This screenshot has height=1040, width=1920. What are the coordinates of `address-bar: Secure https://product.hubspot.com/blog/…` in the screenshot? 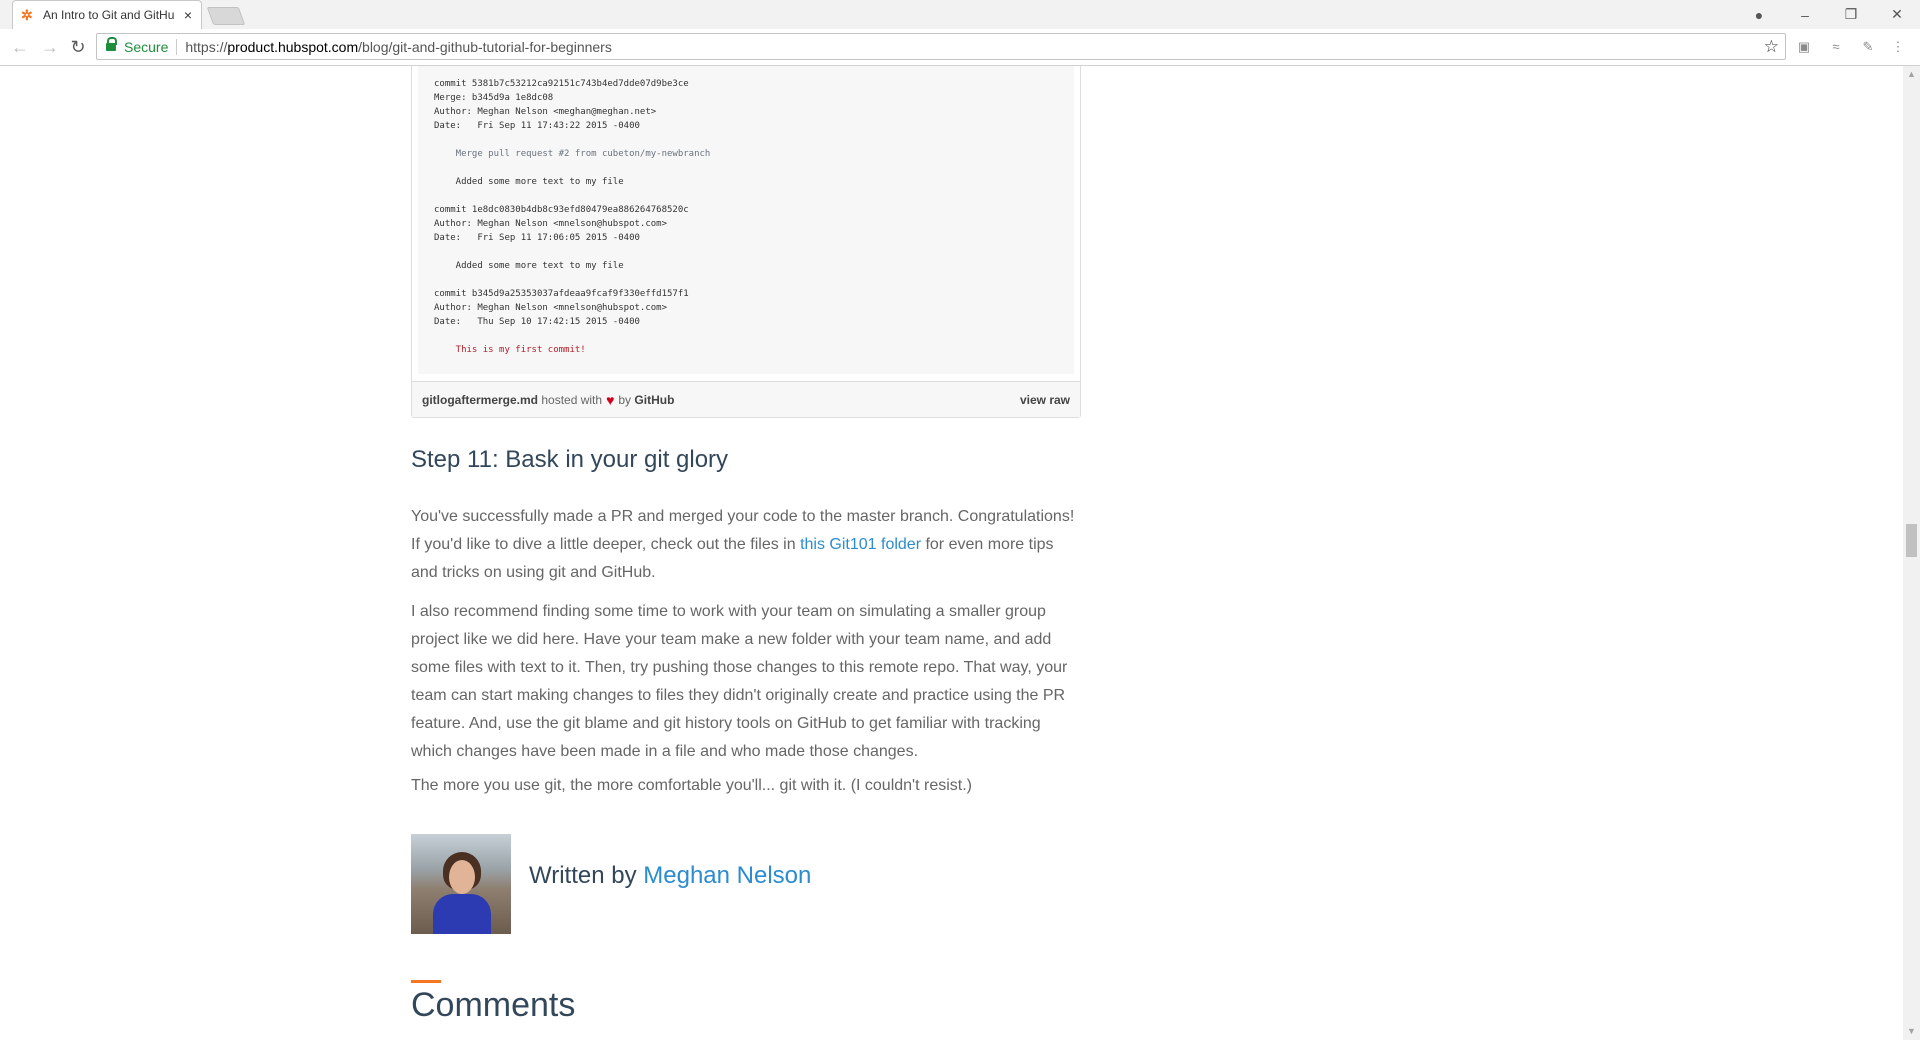 It's located at (941, 46).